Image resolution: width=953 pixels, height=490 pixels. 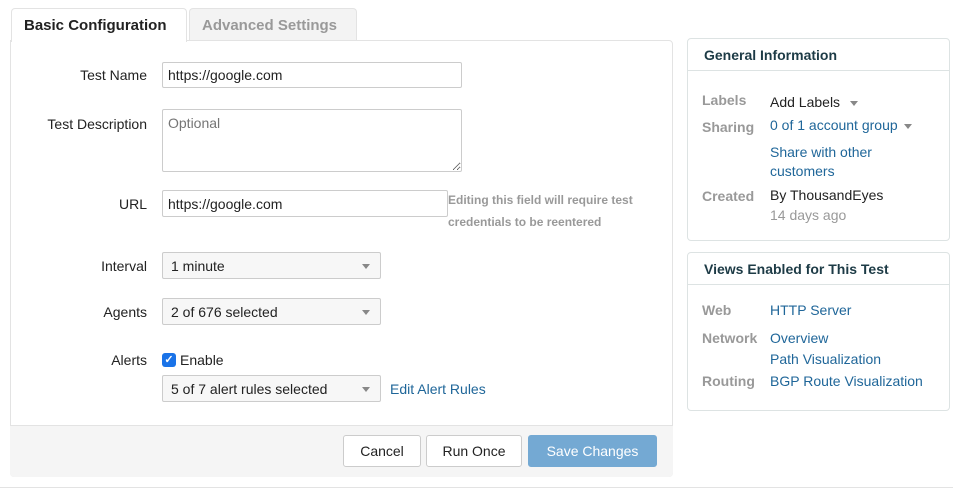 I want to click on add-labels-dropdown: Add Labels, so click(x=814, y=102).